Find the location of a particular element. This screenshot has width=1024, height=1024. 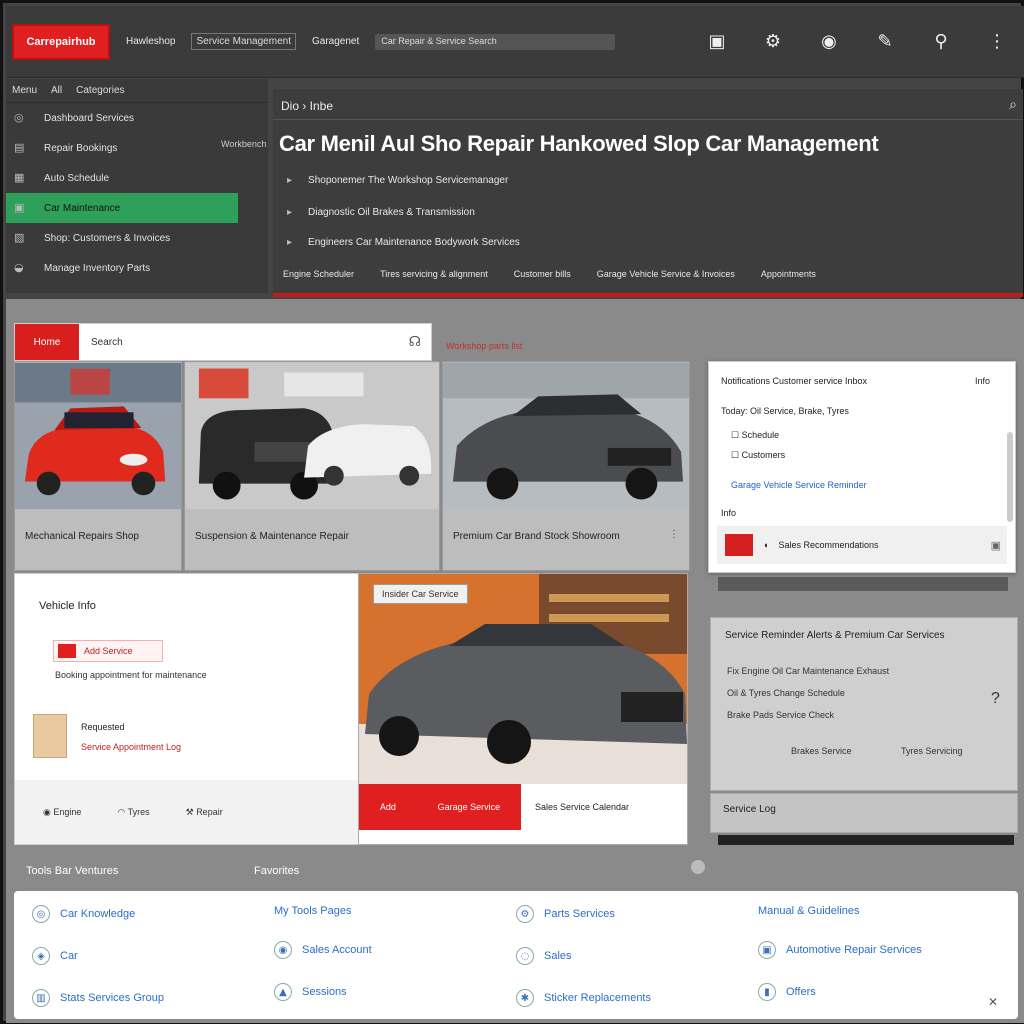

footer-link: Customer bills is located at coordinates (542, 274).